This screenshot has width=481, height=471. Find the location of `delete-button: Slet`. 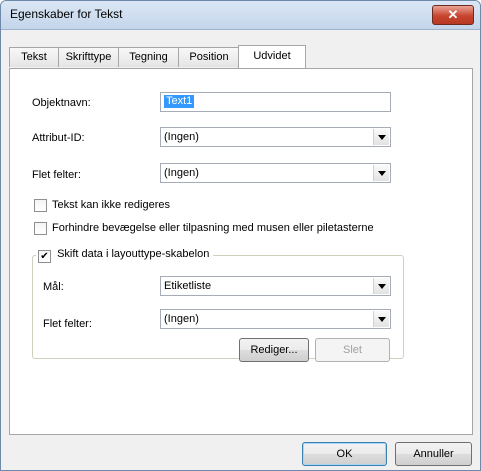

delete-button: Slet is located at coordinates (352, 350).